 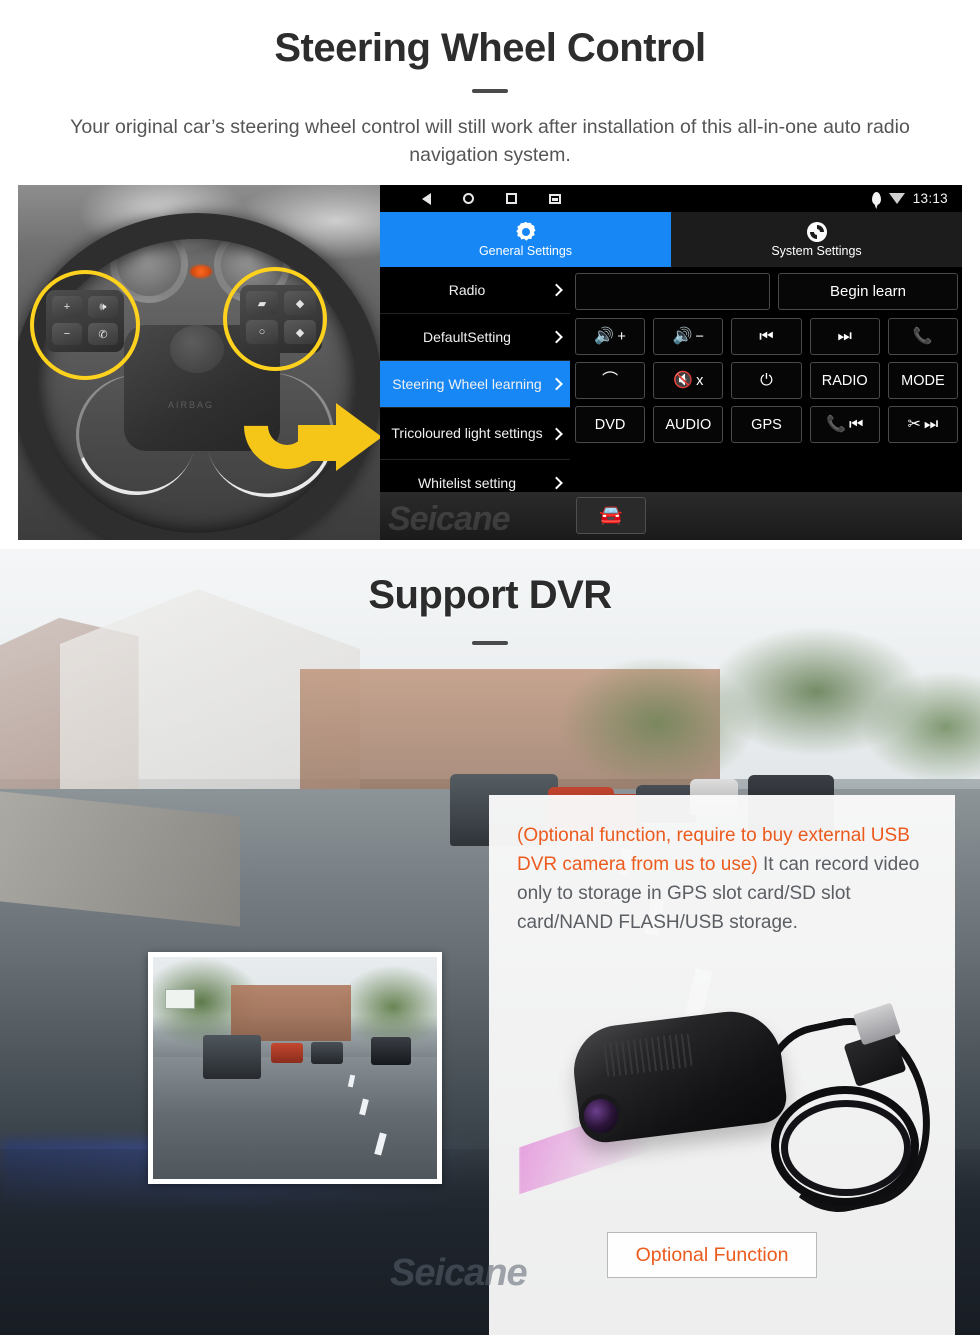 I want to click on learn-controls-row: Begin learn, so click(x=766, y=291).